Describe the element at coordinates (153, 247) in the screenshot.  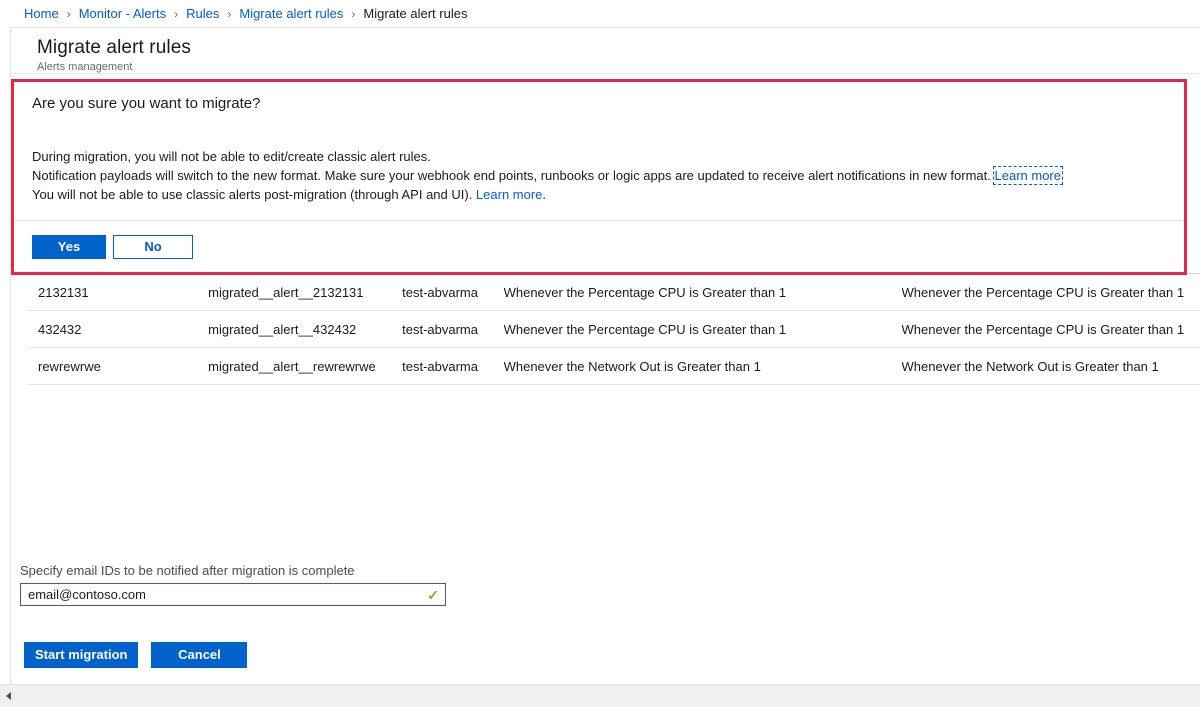
I see `confirm-no-button: No` at that location.